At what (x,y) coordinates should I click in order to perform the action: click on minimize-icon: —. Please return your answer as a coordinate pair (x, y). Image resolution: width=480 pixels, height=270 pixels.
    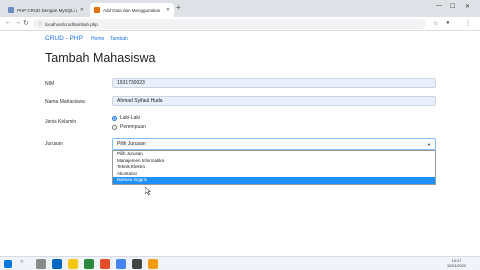
    Looking at the image, I should click on (439, 6).